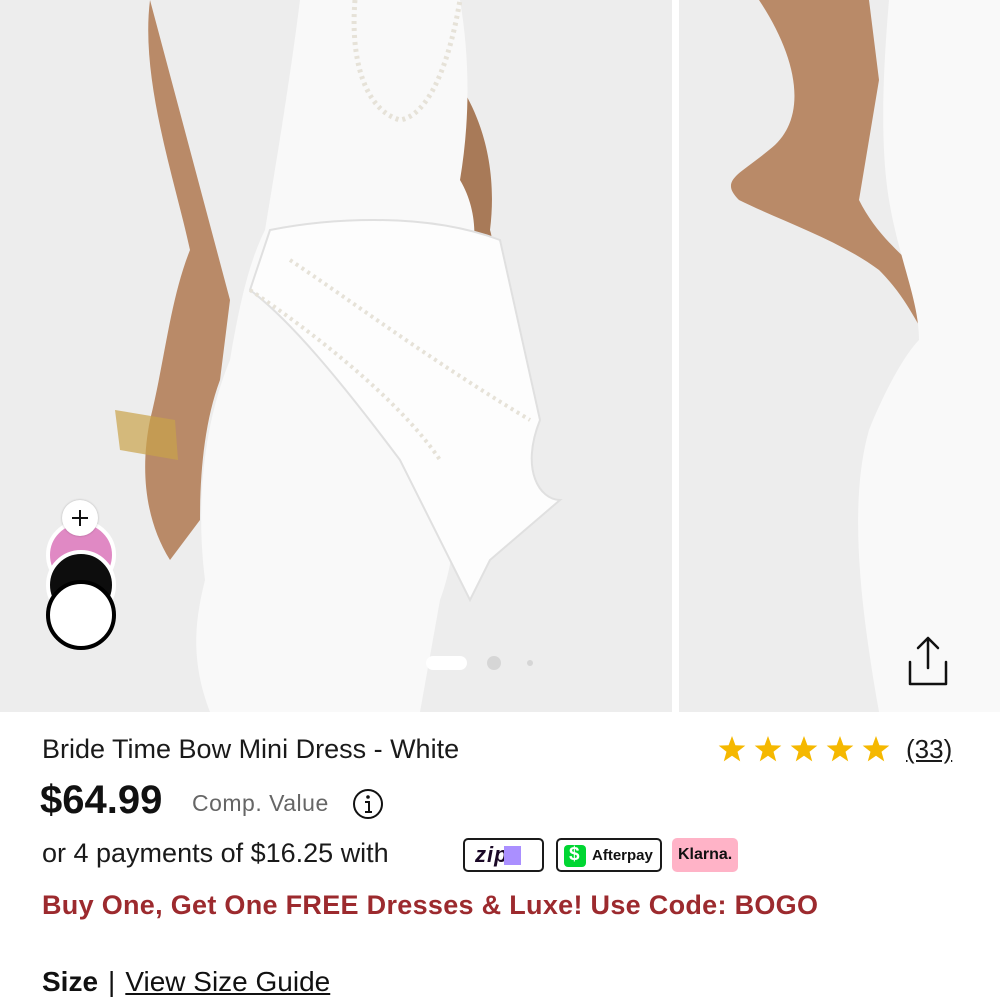  I want to click on plus-icon, so click(80, 518).